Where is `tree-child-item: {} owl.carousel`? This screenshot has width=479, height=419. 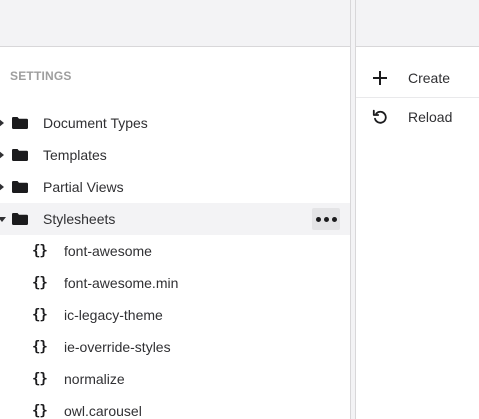
tree-child-item: {} owl.carousel is located at coordinates (175, 407).